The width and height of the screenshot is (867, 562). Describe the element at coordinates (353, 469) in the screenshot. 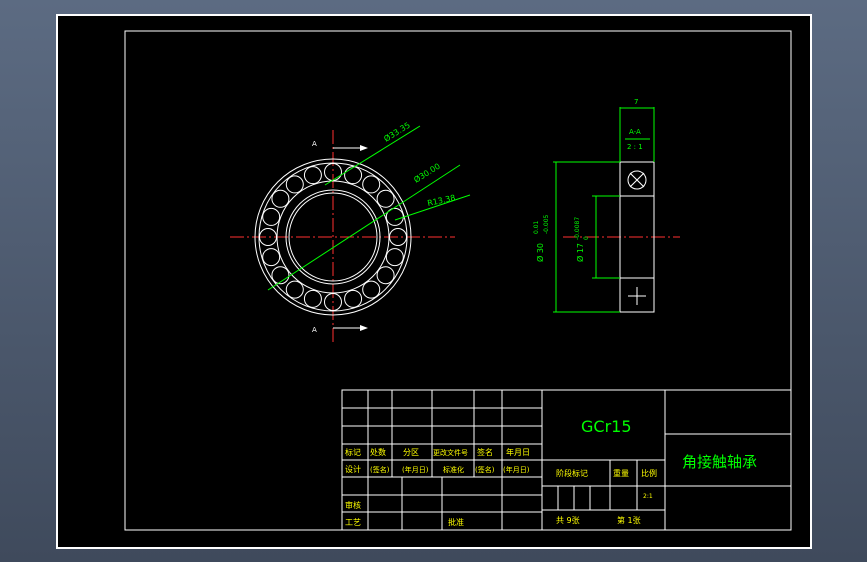

I see `label-design: 设计` at that location.